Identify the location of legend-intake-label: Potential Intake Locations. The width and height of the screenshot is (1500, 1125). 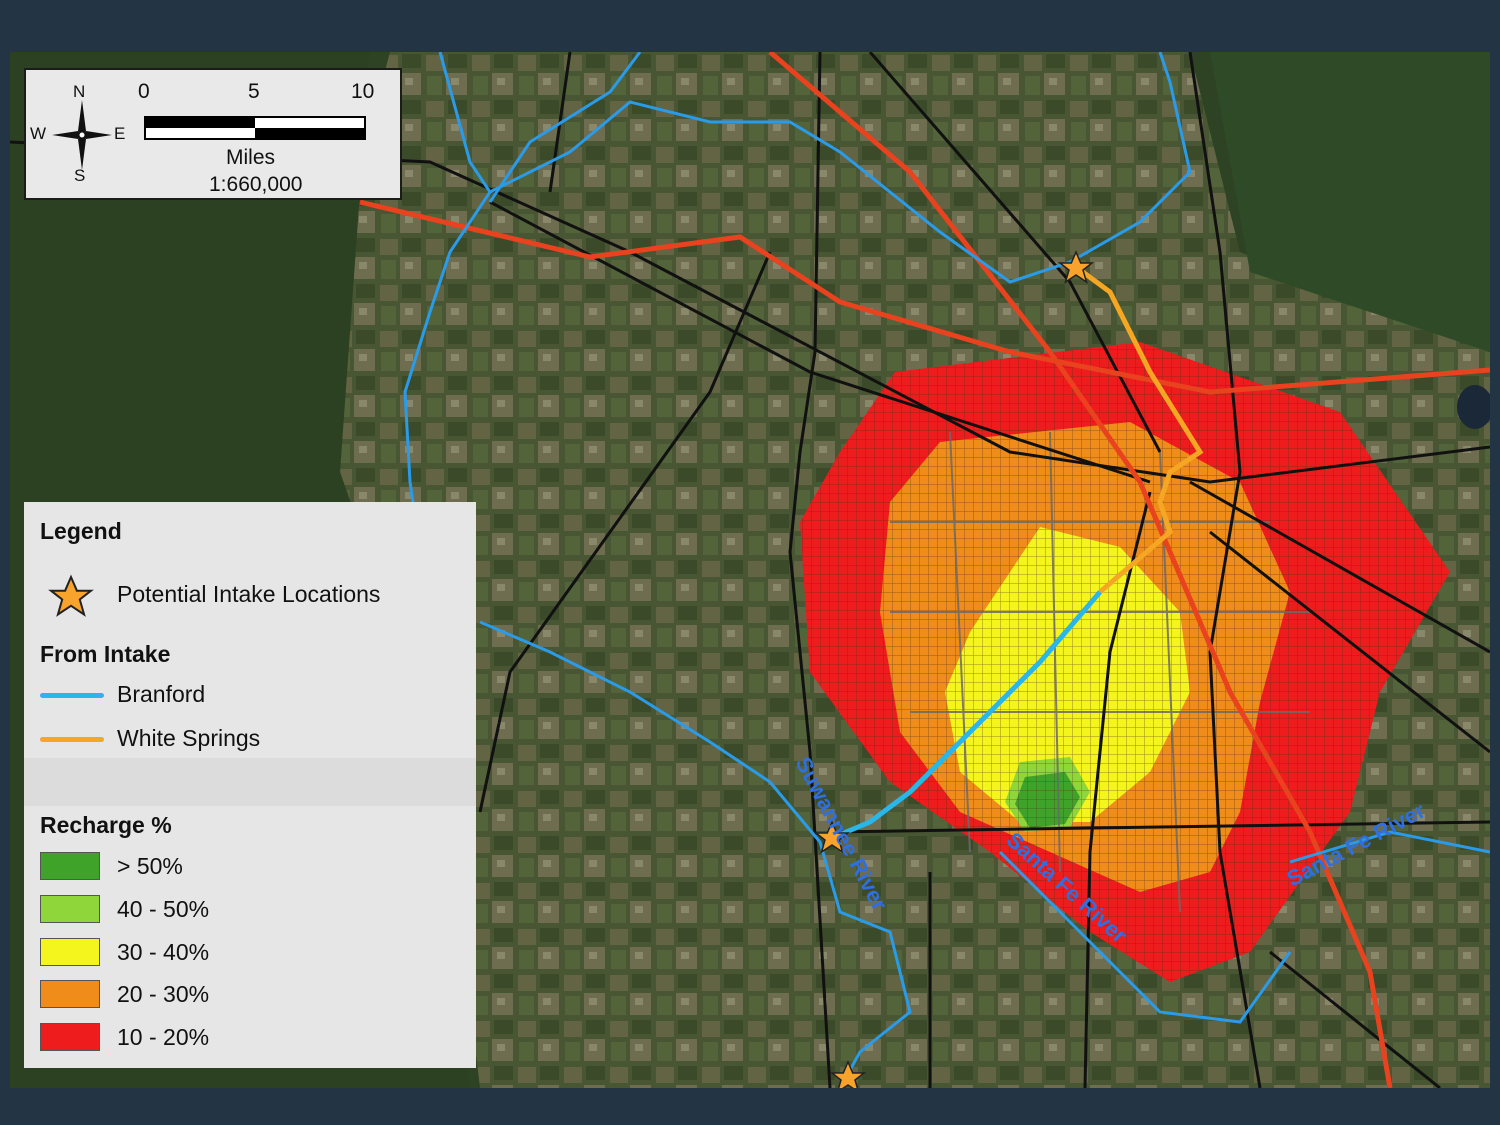
(249, 594).